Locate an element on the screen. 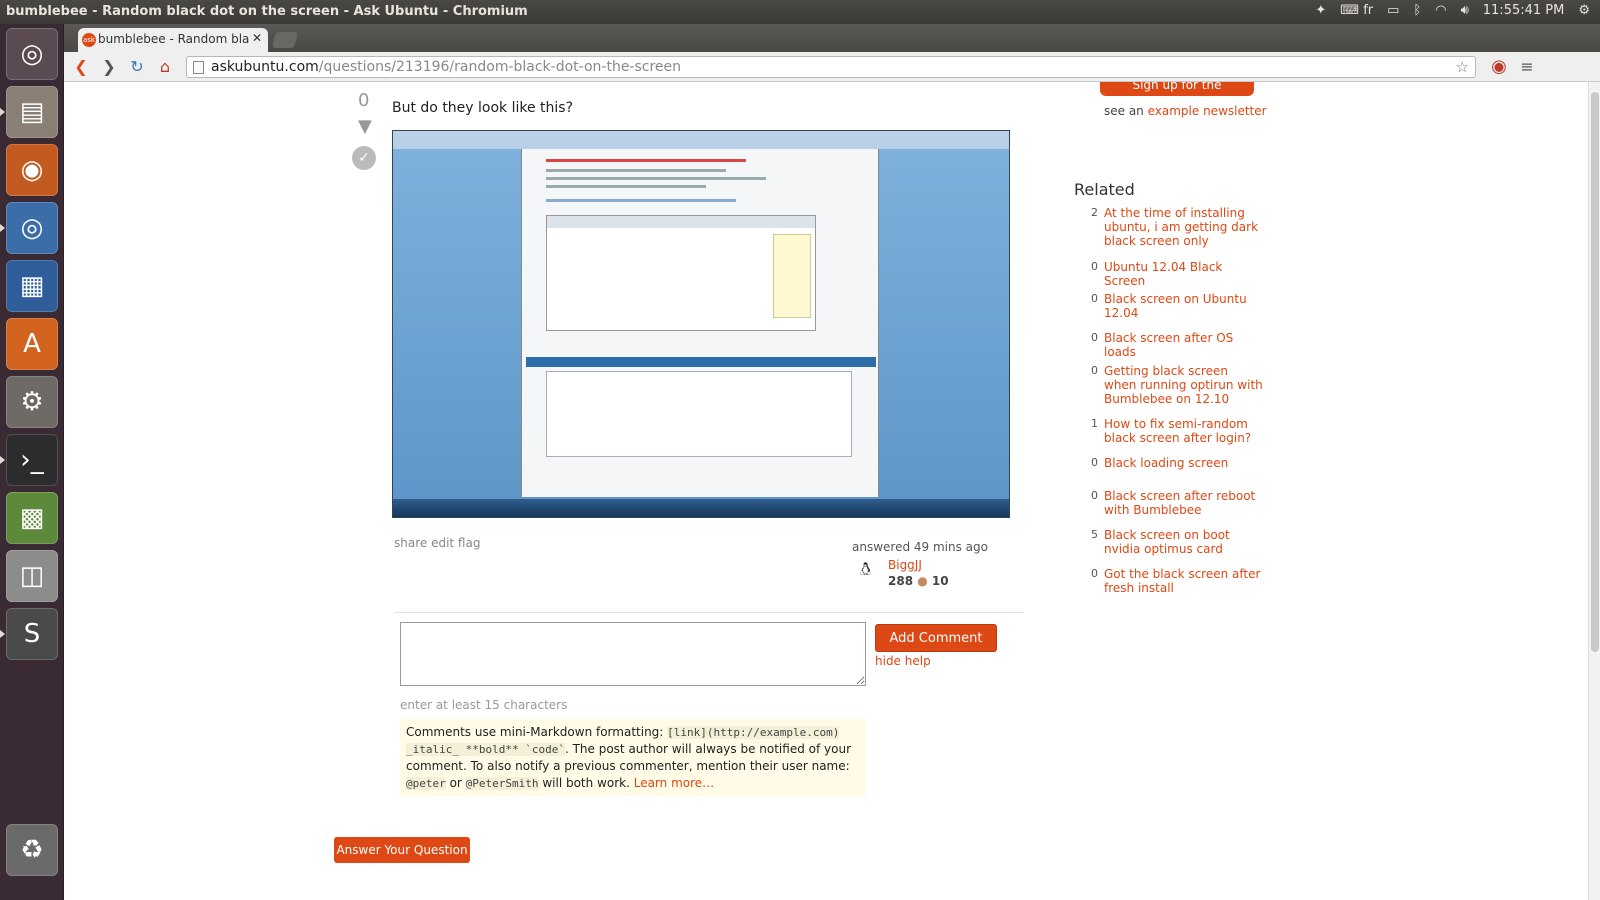  screenshot-window is located at coordinates (700, 323).